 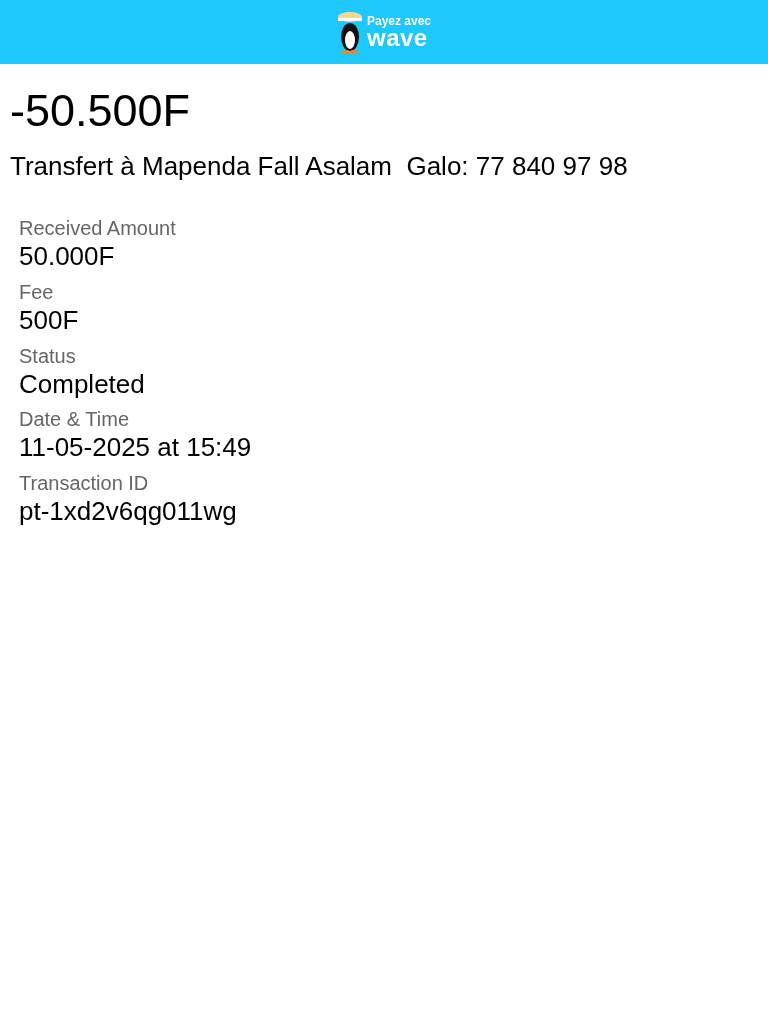 I want to click on detail-value: pt-1xd2v6qg011wg, so click(x=128, y=512).